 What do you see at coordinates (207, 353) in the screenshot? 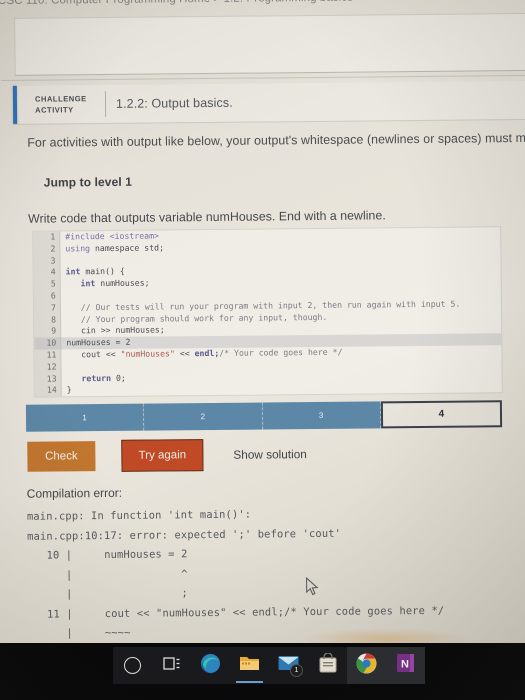
I see `code-token: endl;` at bounding box center [207, 353].